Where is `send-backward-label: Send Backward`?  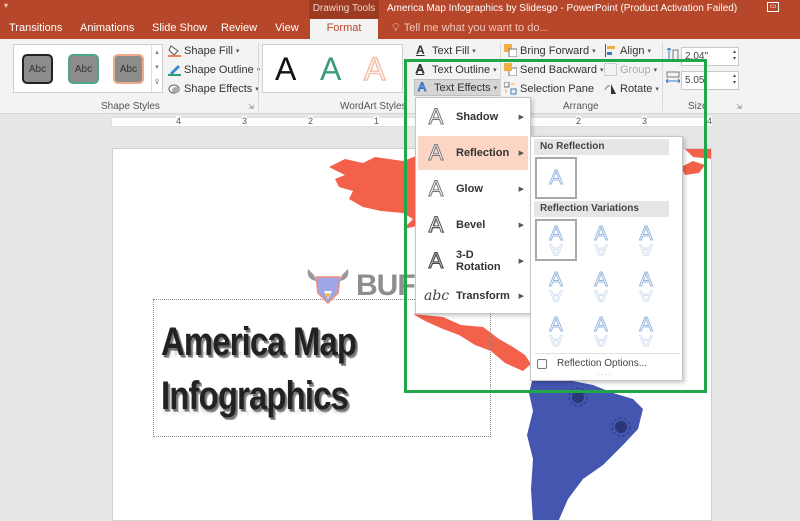 send-backward-label: Send Backward is located at coordinates (559, 69).